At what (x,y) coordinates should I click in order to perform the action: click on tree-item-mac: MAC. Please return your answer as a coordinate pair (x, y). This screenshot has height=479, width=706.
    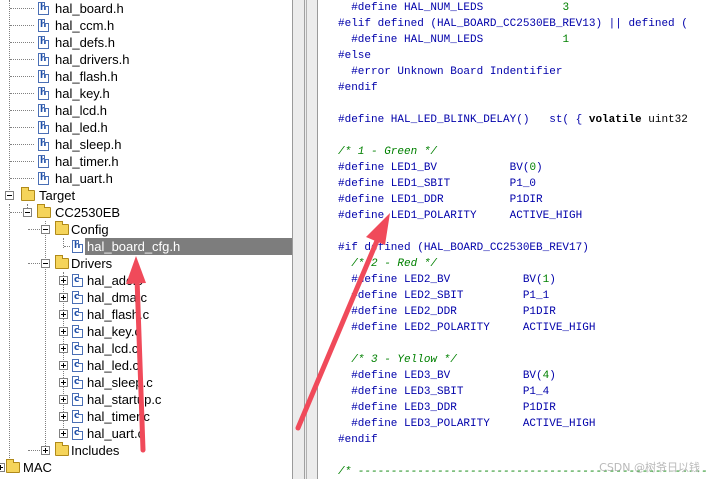
    Looking at the image, I should click on (146, 467).